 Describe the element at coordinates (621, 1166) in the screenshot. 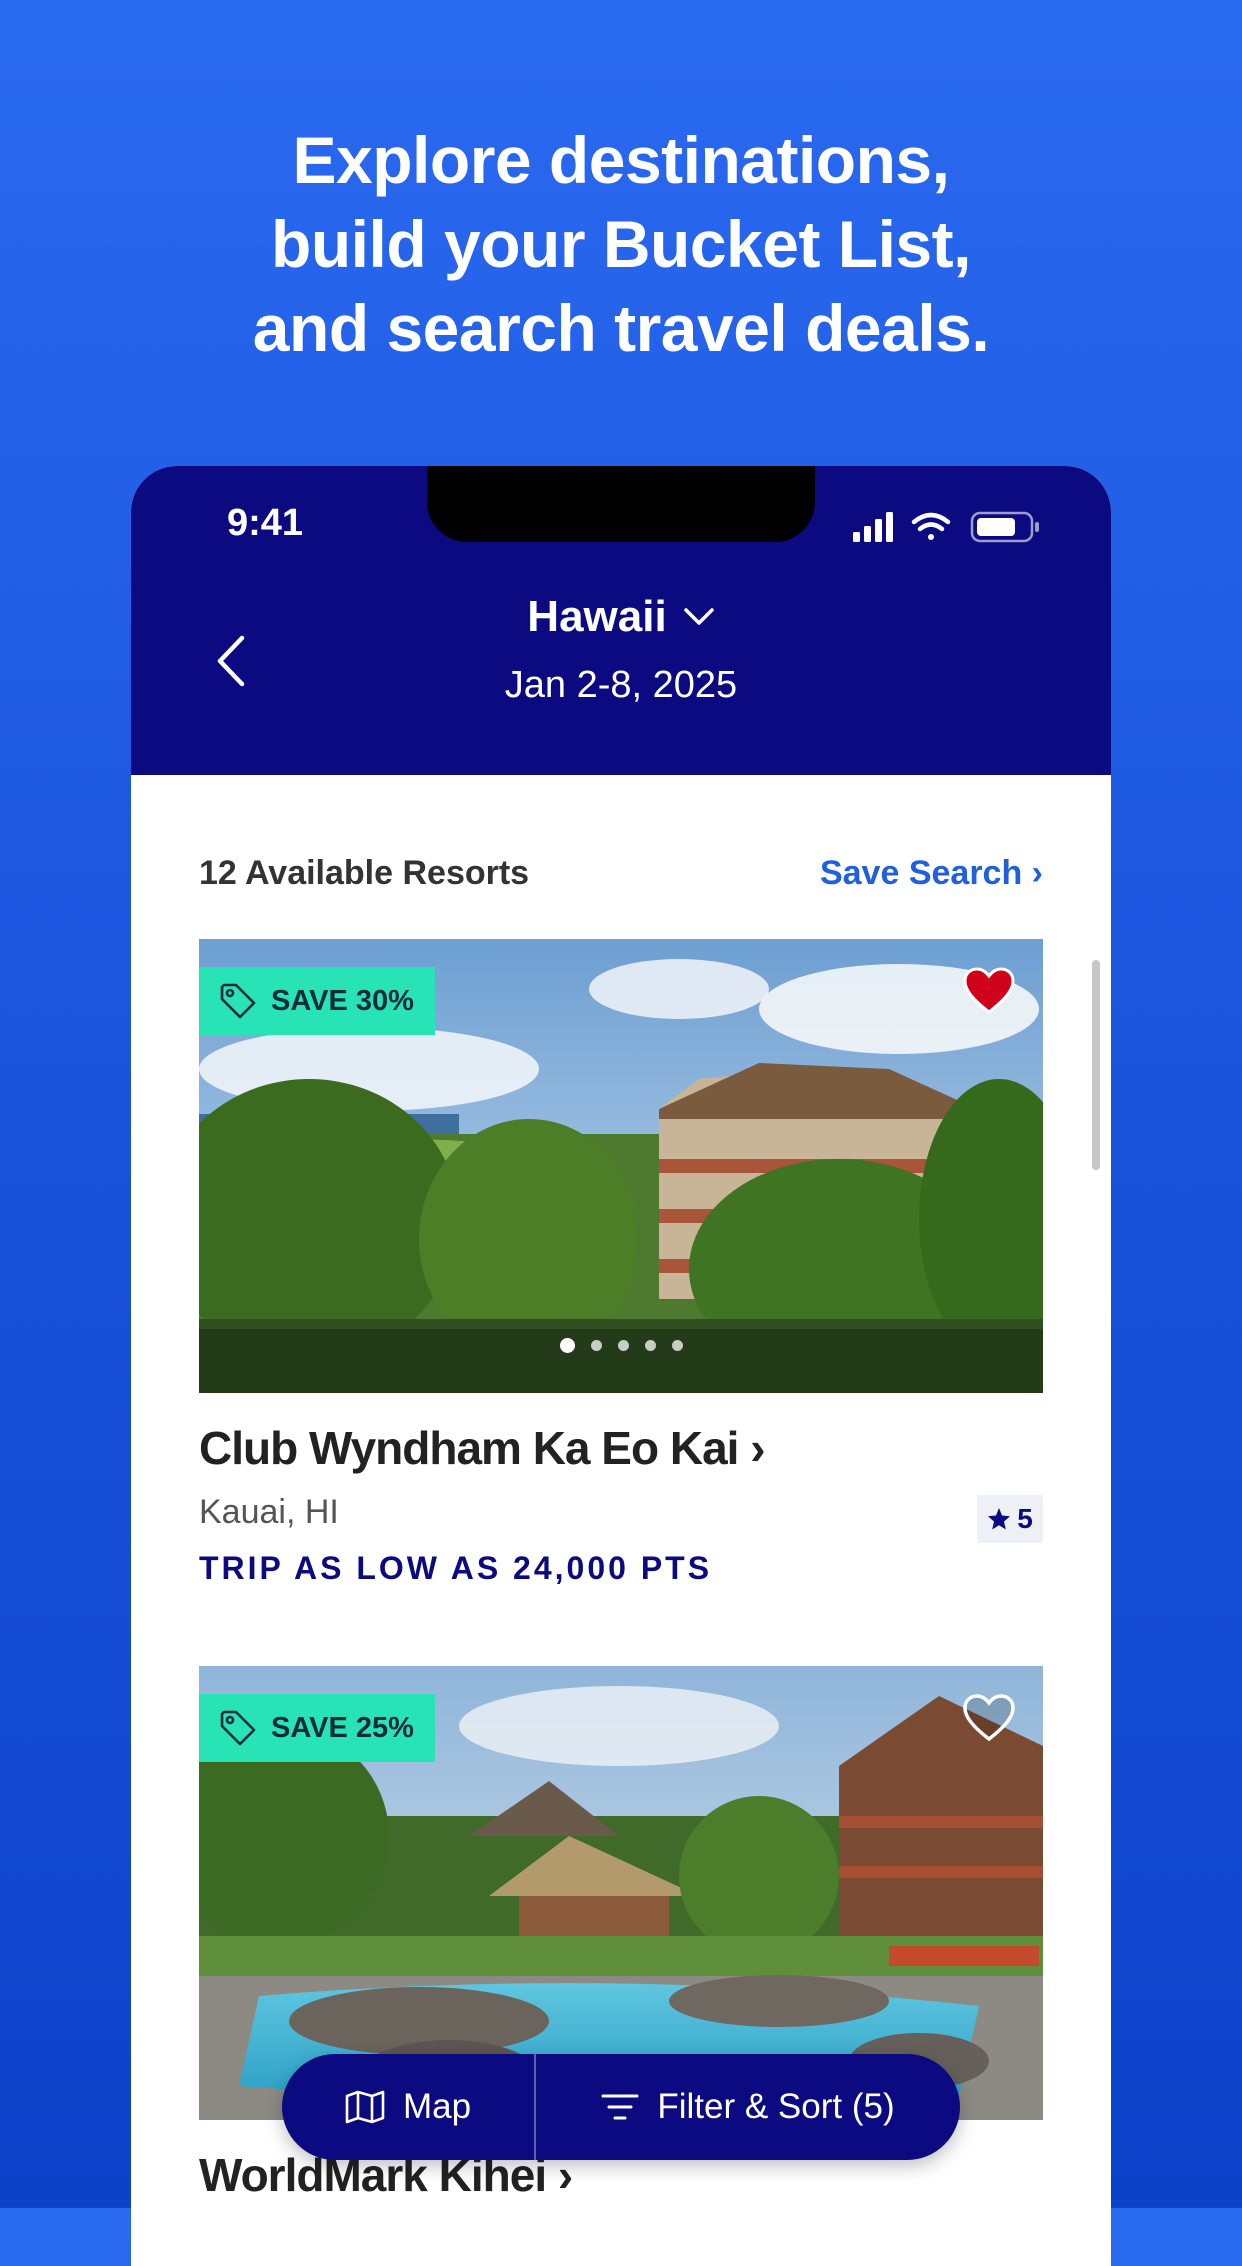

I see `resort-photo: SAVE 30%` at that location.